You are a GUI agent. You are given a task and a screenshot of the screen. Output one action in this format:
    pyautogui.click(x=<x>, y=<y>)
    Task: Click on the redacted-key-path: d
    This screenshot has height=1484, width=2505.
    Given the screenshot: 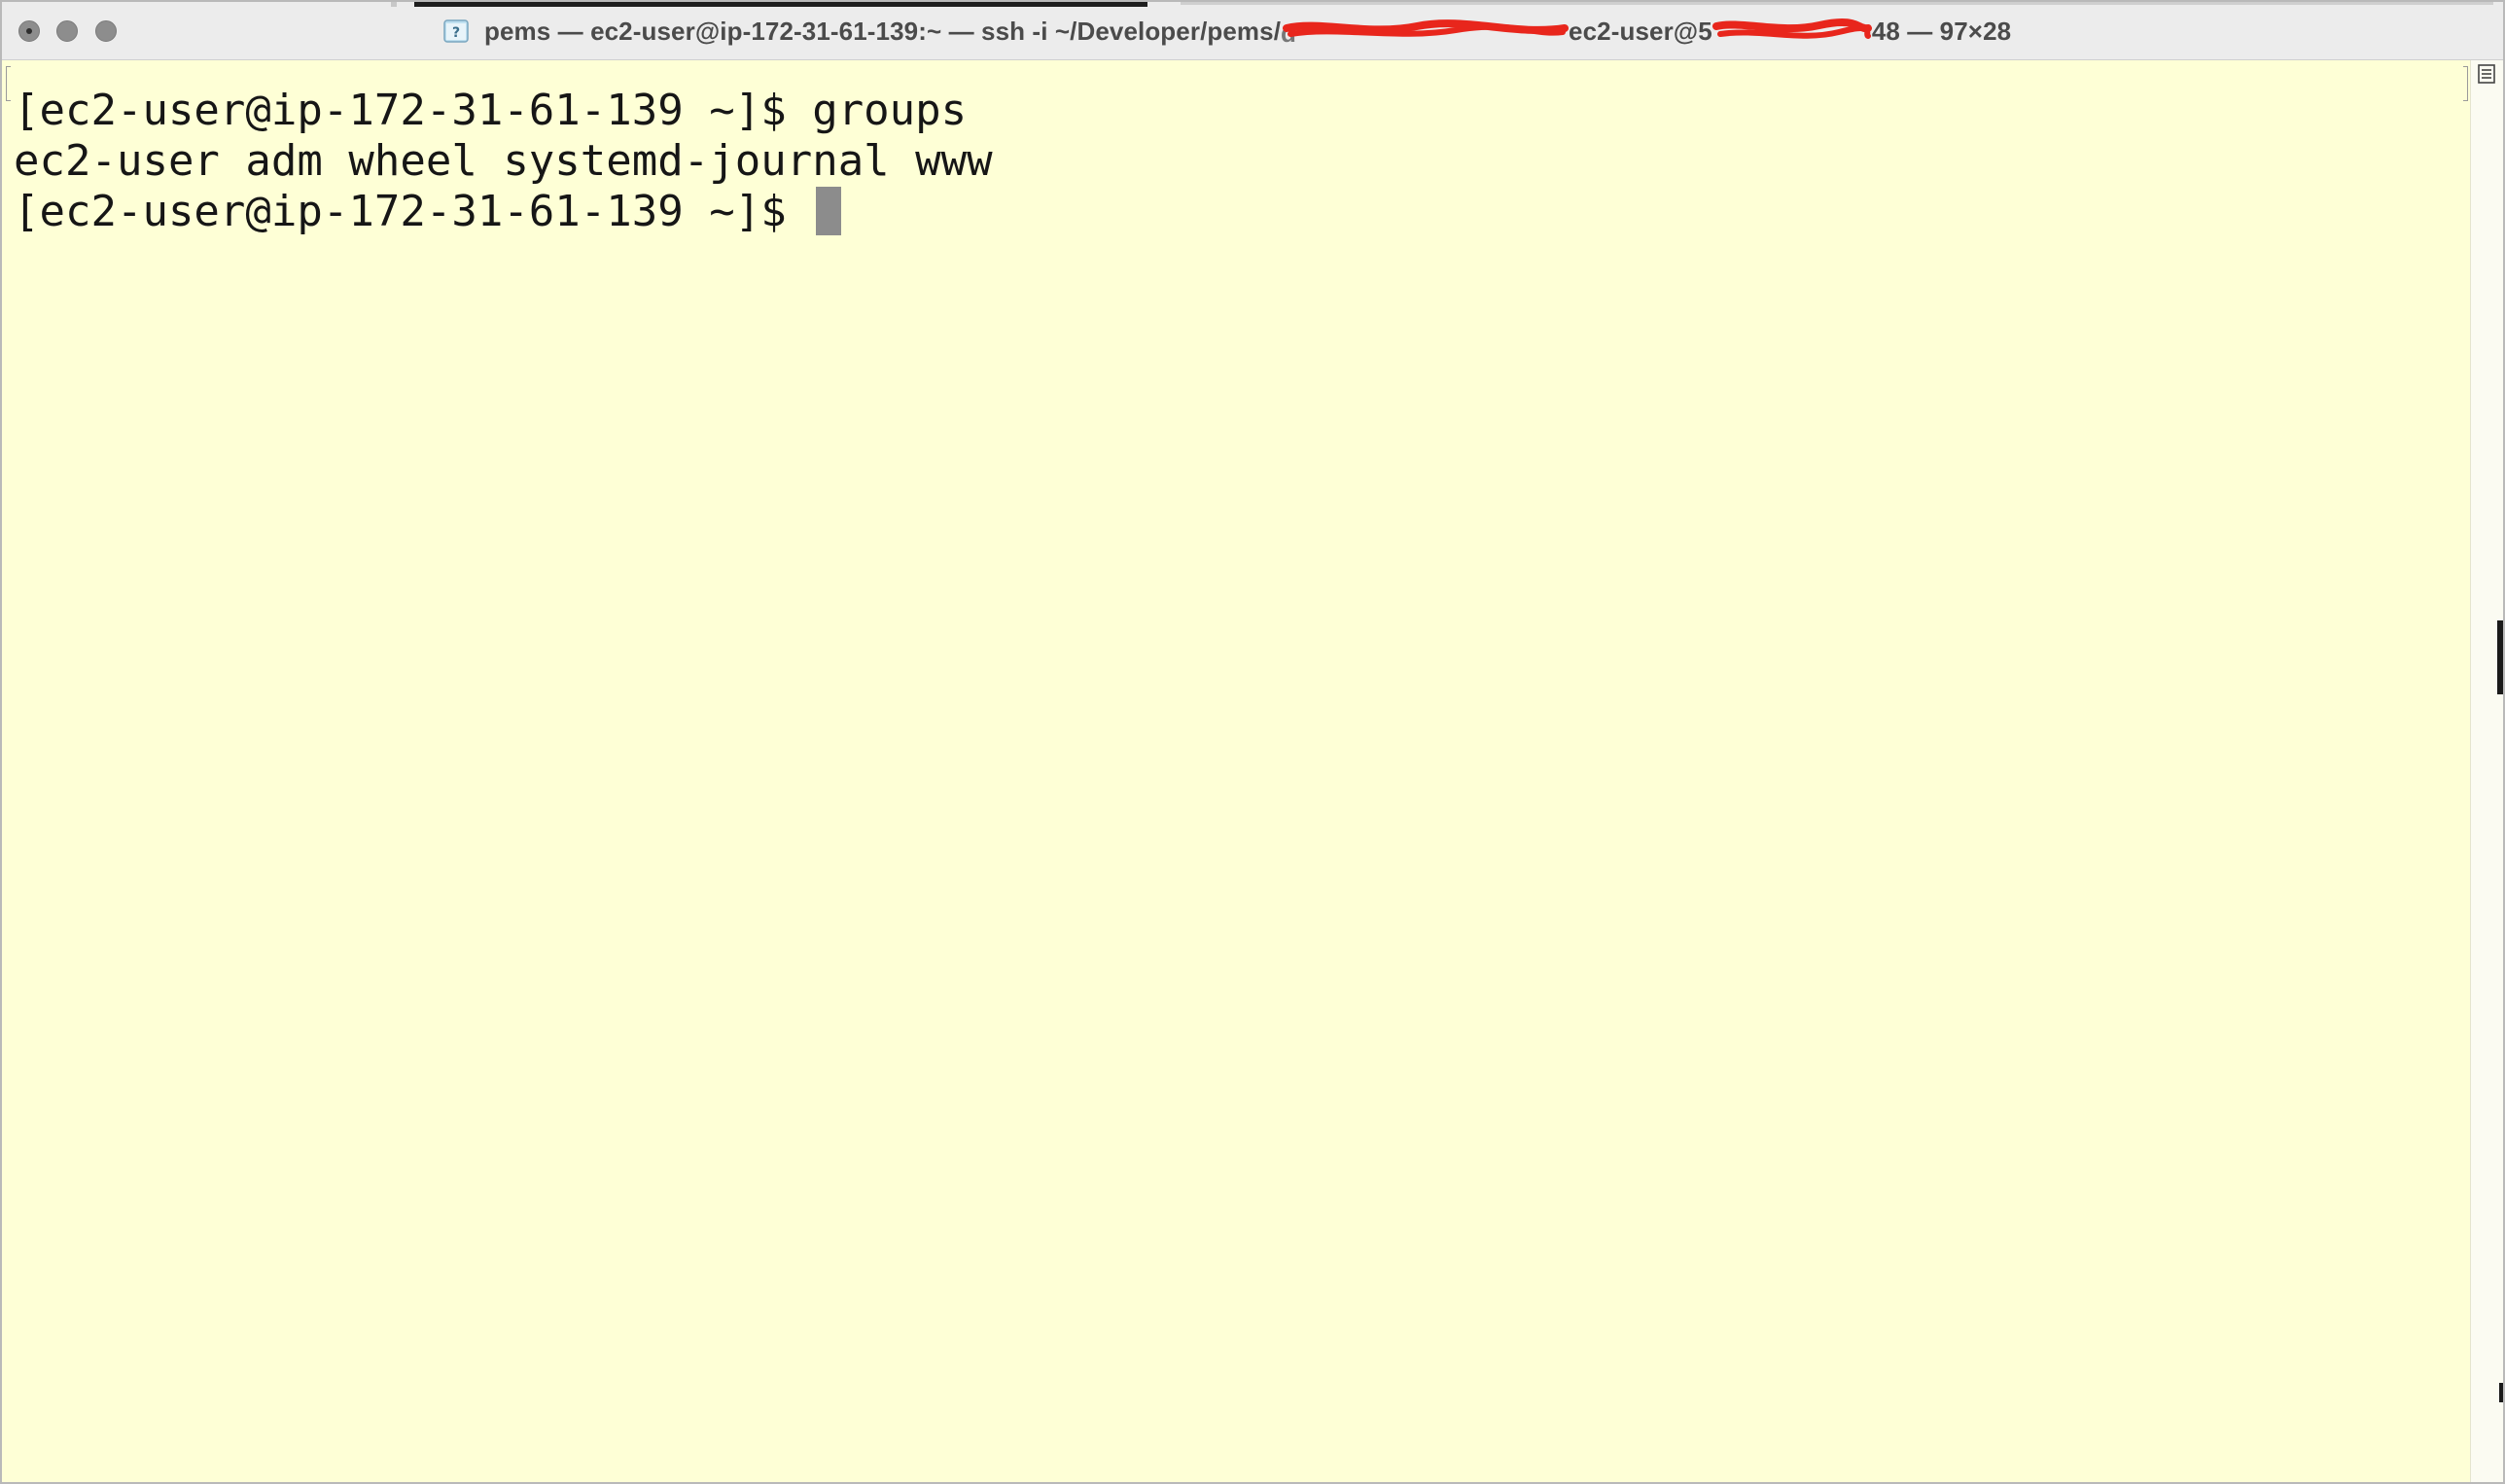 What is the action you would take?
    pyautogui.click(x=1426, y=33)
    